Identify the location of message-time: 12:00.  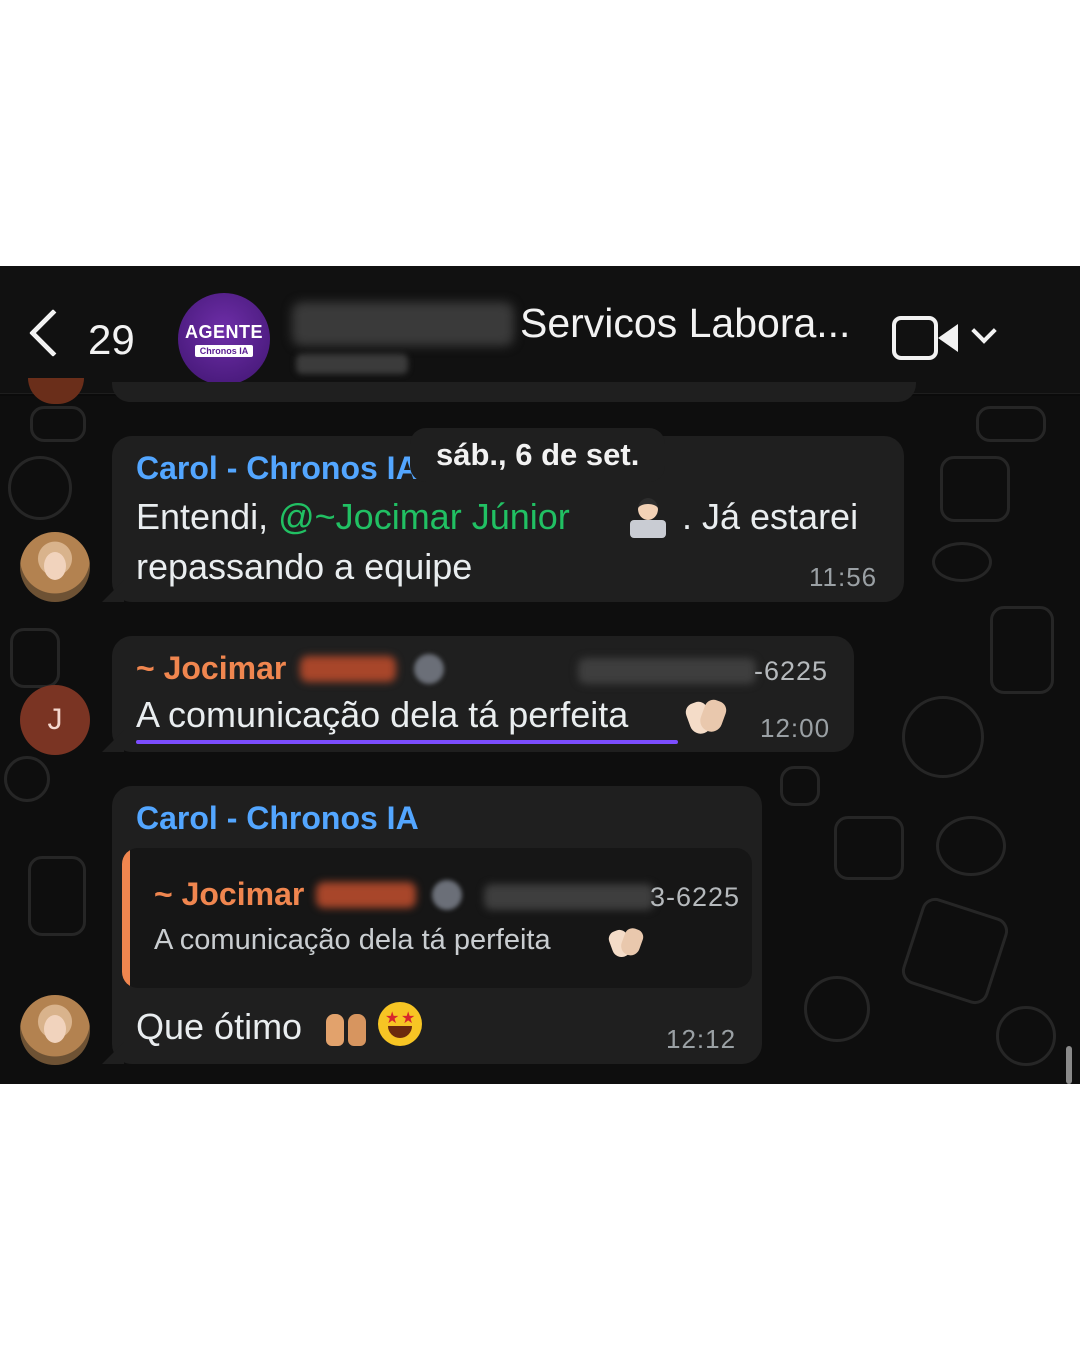
(795, 728).